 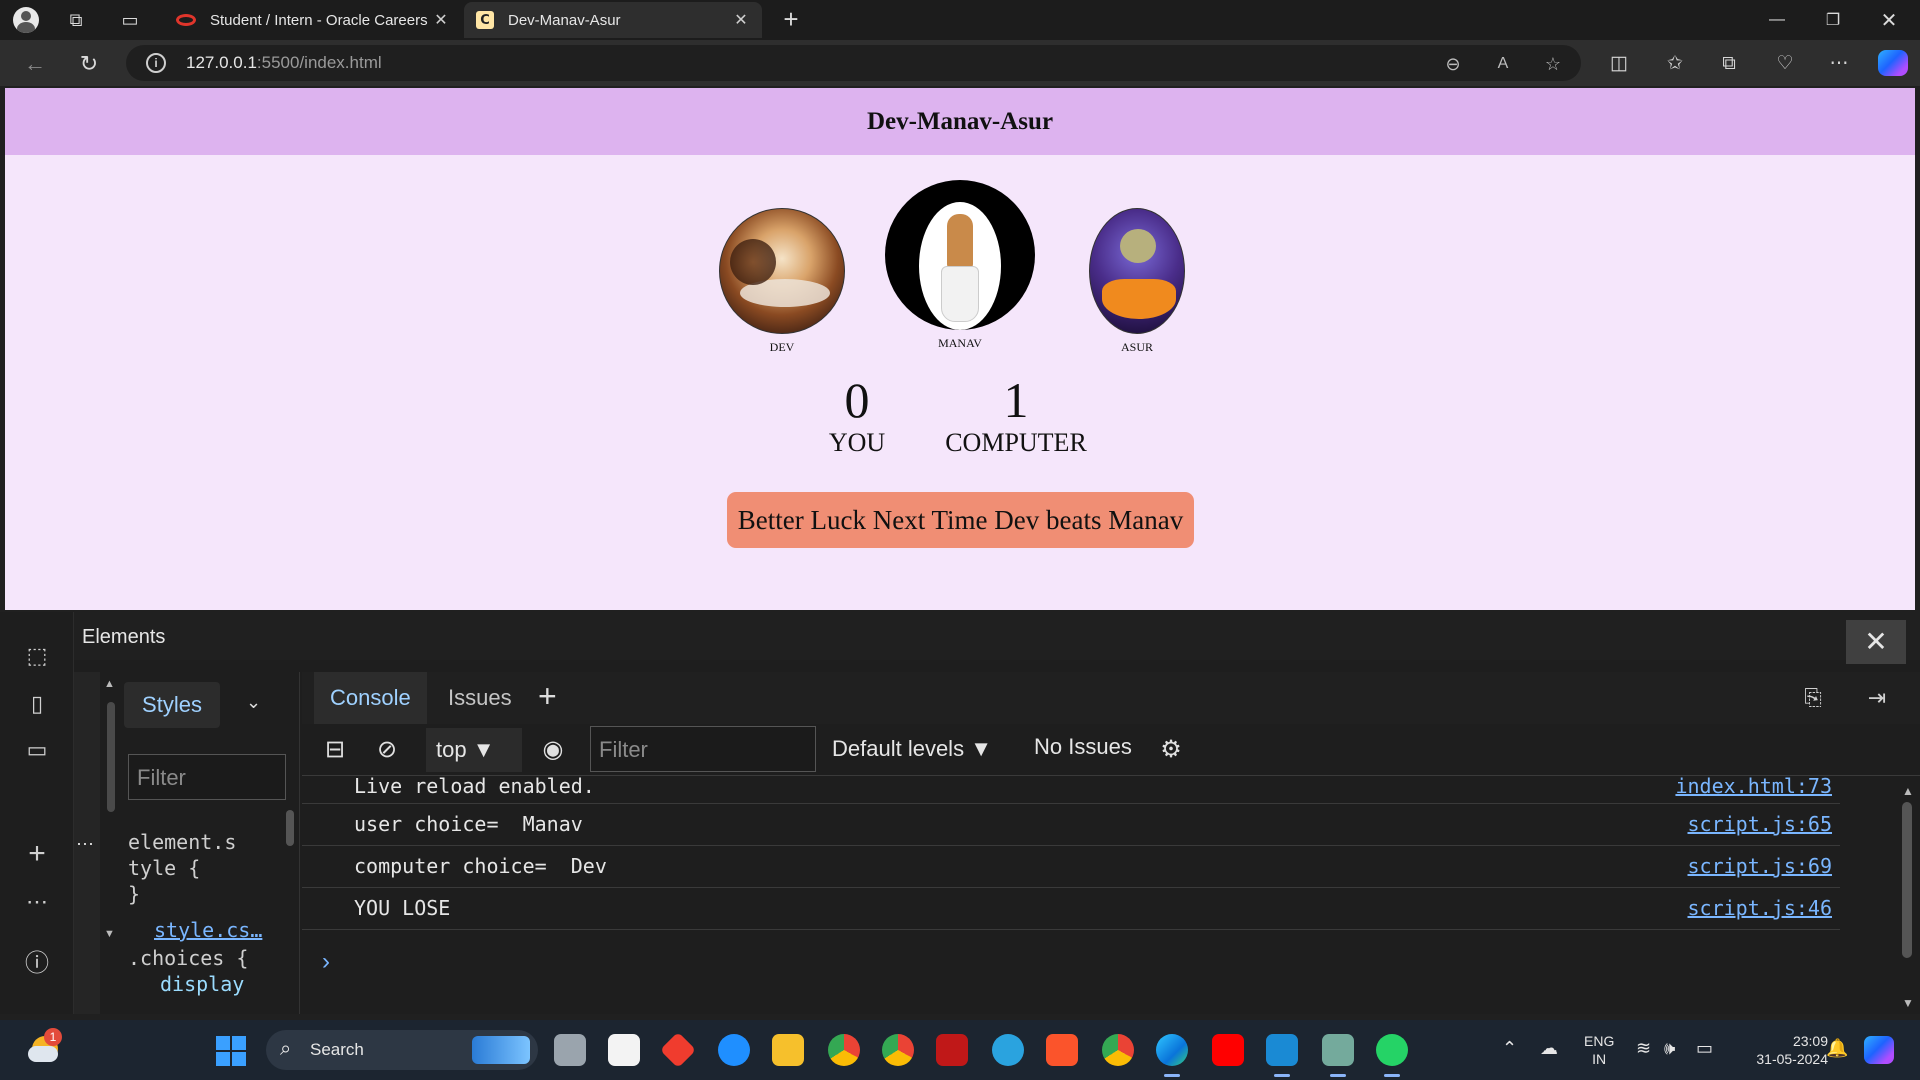 What do you see at coordinates (791, 19) in the screenshot?
I see `new-tab-button: +` at bounding box center [791, 19].